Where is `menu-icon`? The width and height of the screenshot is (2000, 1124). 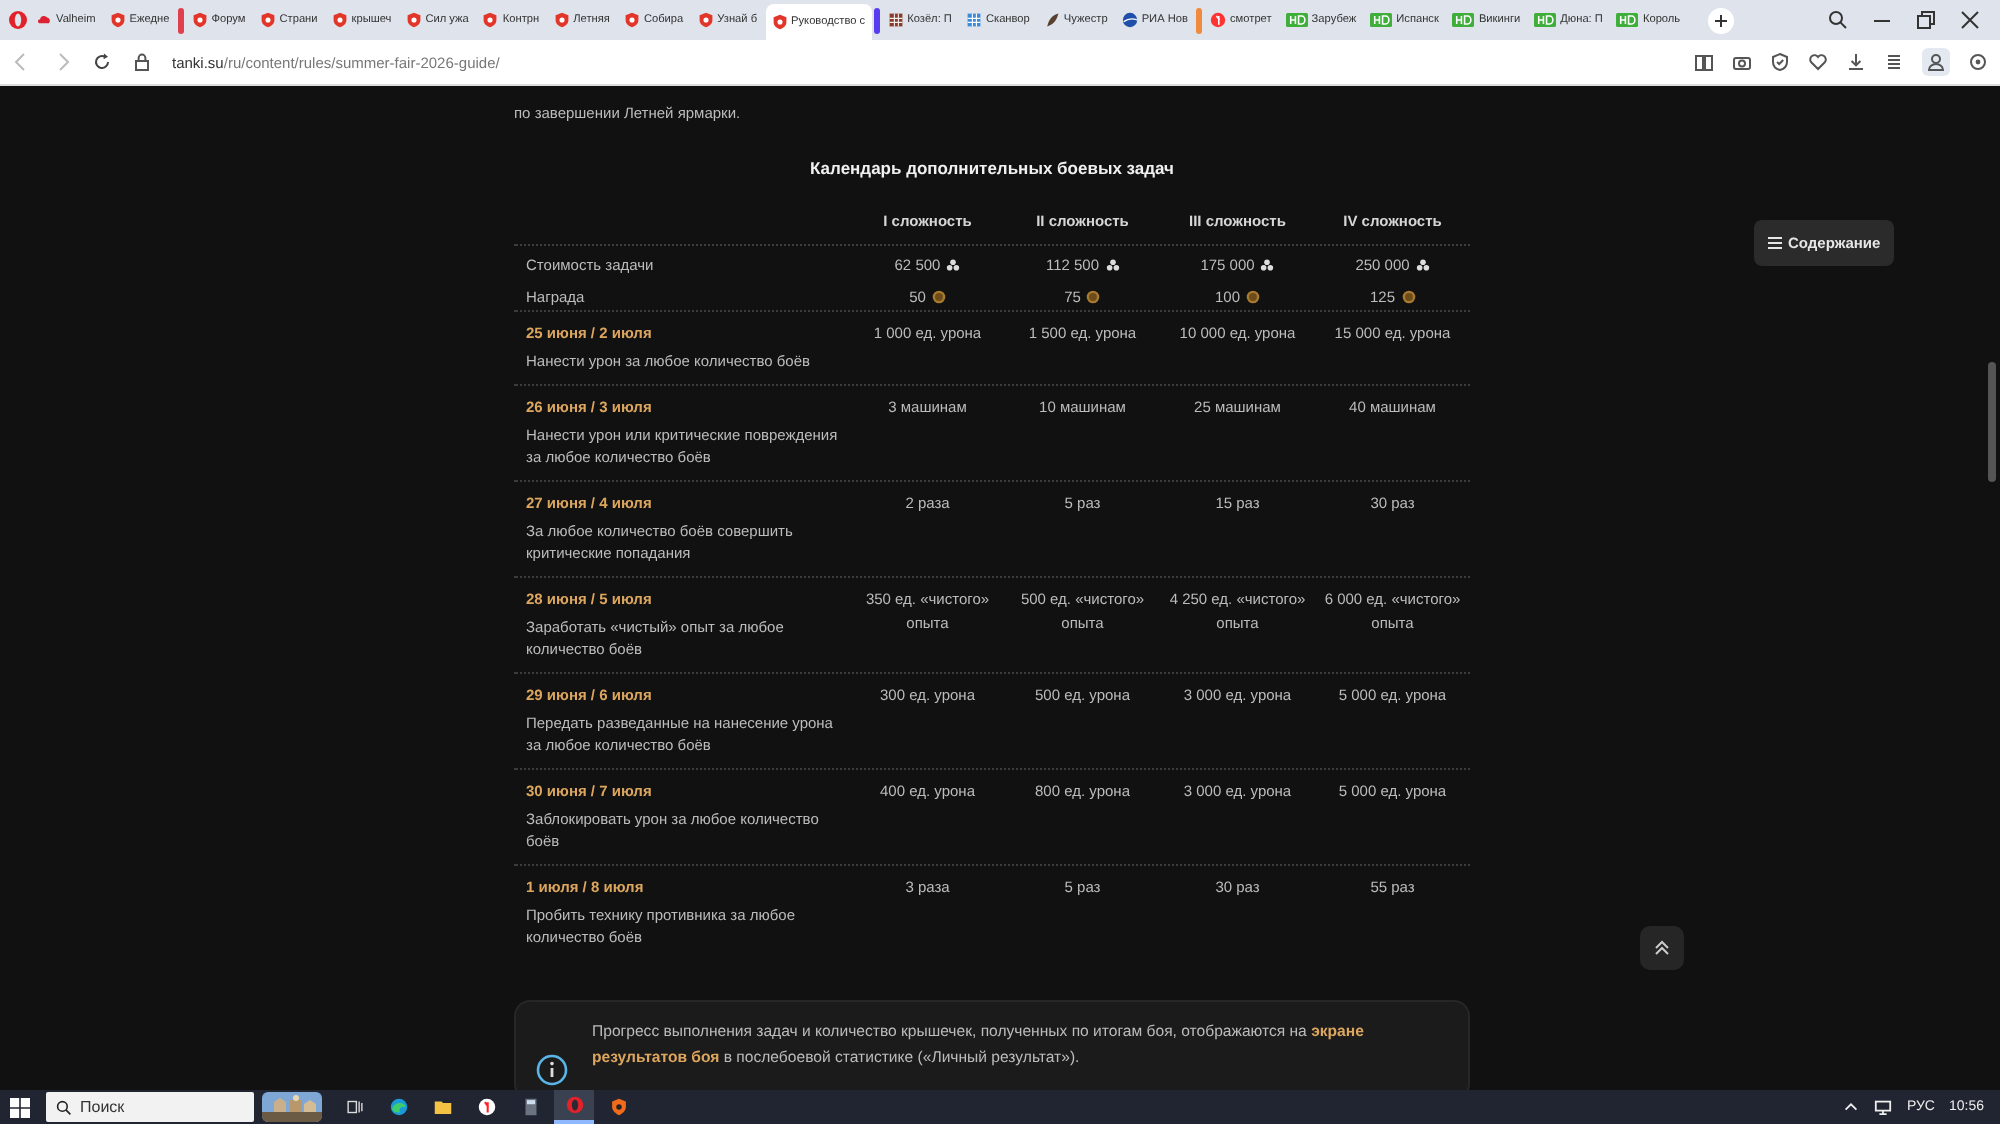 menu-icon is located at coordinates (1775, 243).